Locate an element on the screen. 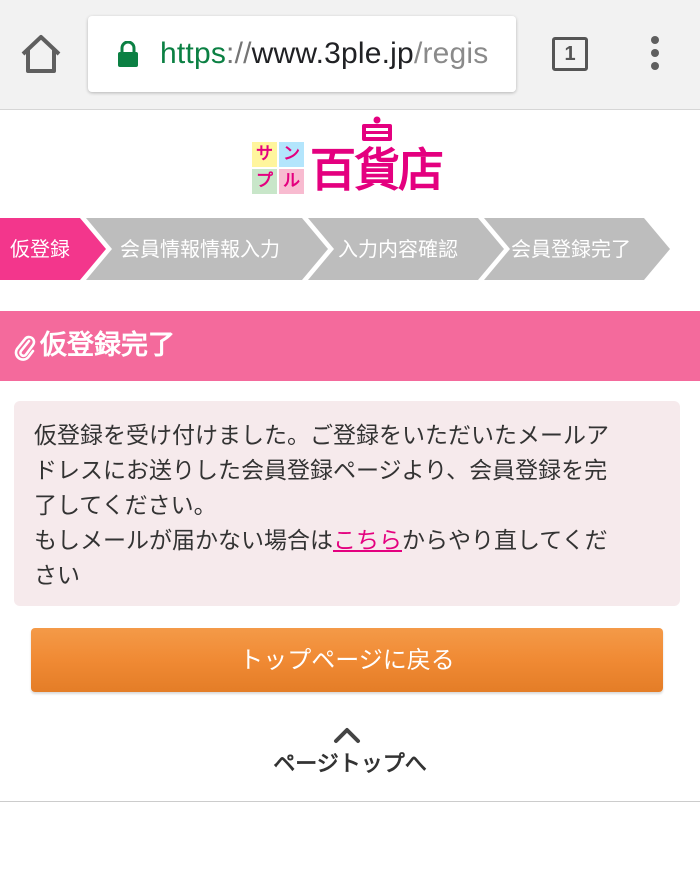 The width and height of the screenshot is (700, 889). step-2-label: 会員情報情報入力 is located at coordinates (200, 249).